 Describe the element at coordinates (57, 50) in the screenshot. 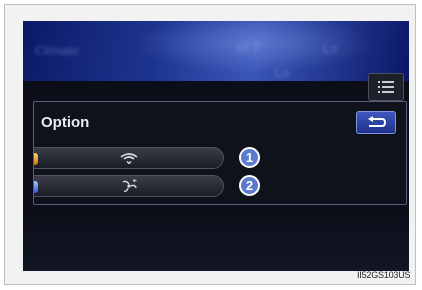

I see `background-screen-title: Climate` at that location.